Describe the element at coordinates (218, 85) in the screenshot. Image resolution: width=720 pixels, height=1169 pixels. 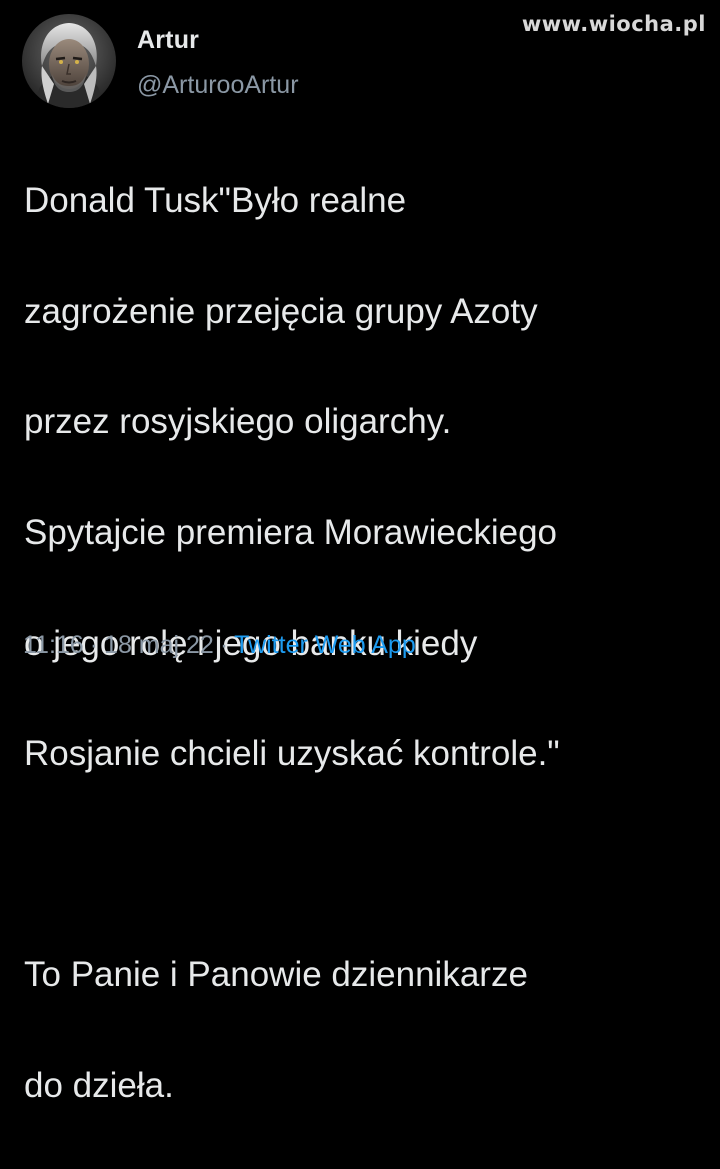
I see `author-handle: @ArturooArtur` at that location.